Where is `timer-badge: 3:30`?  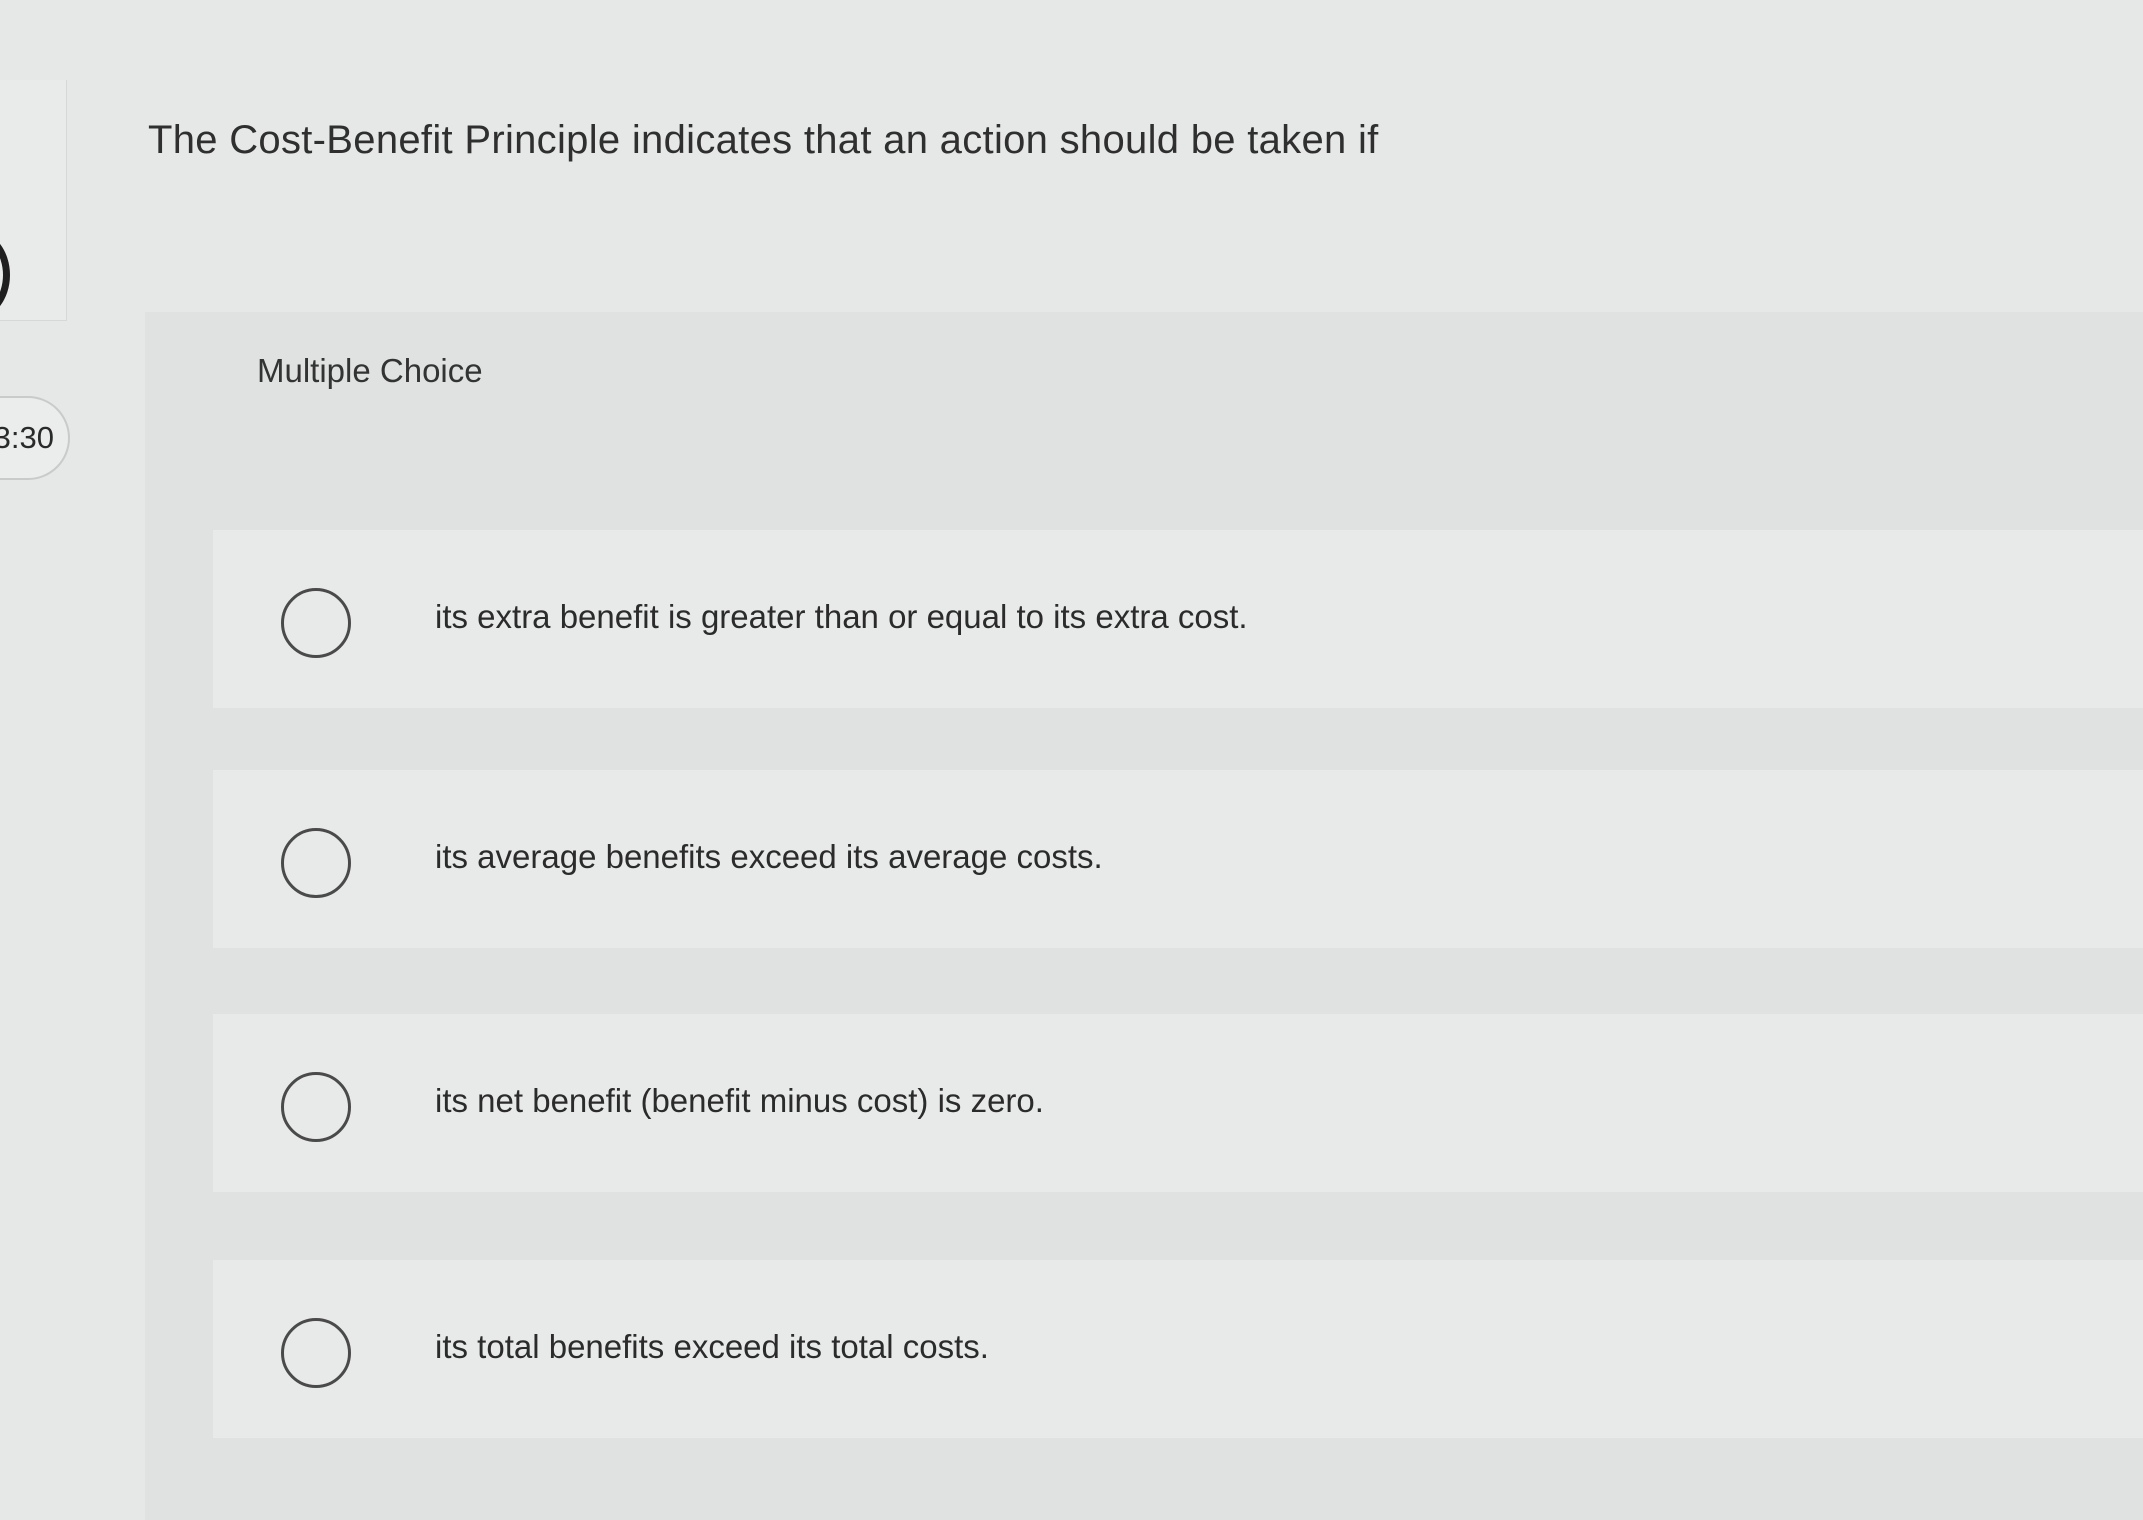 timer-badge: 3:30 is located at coordinates (35, 438).